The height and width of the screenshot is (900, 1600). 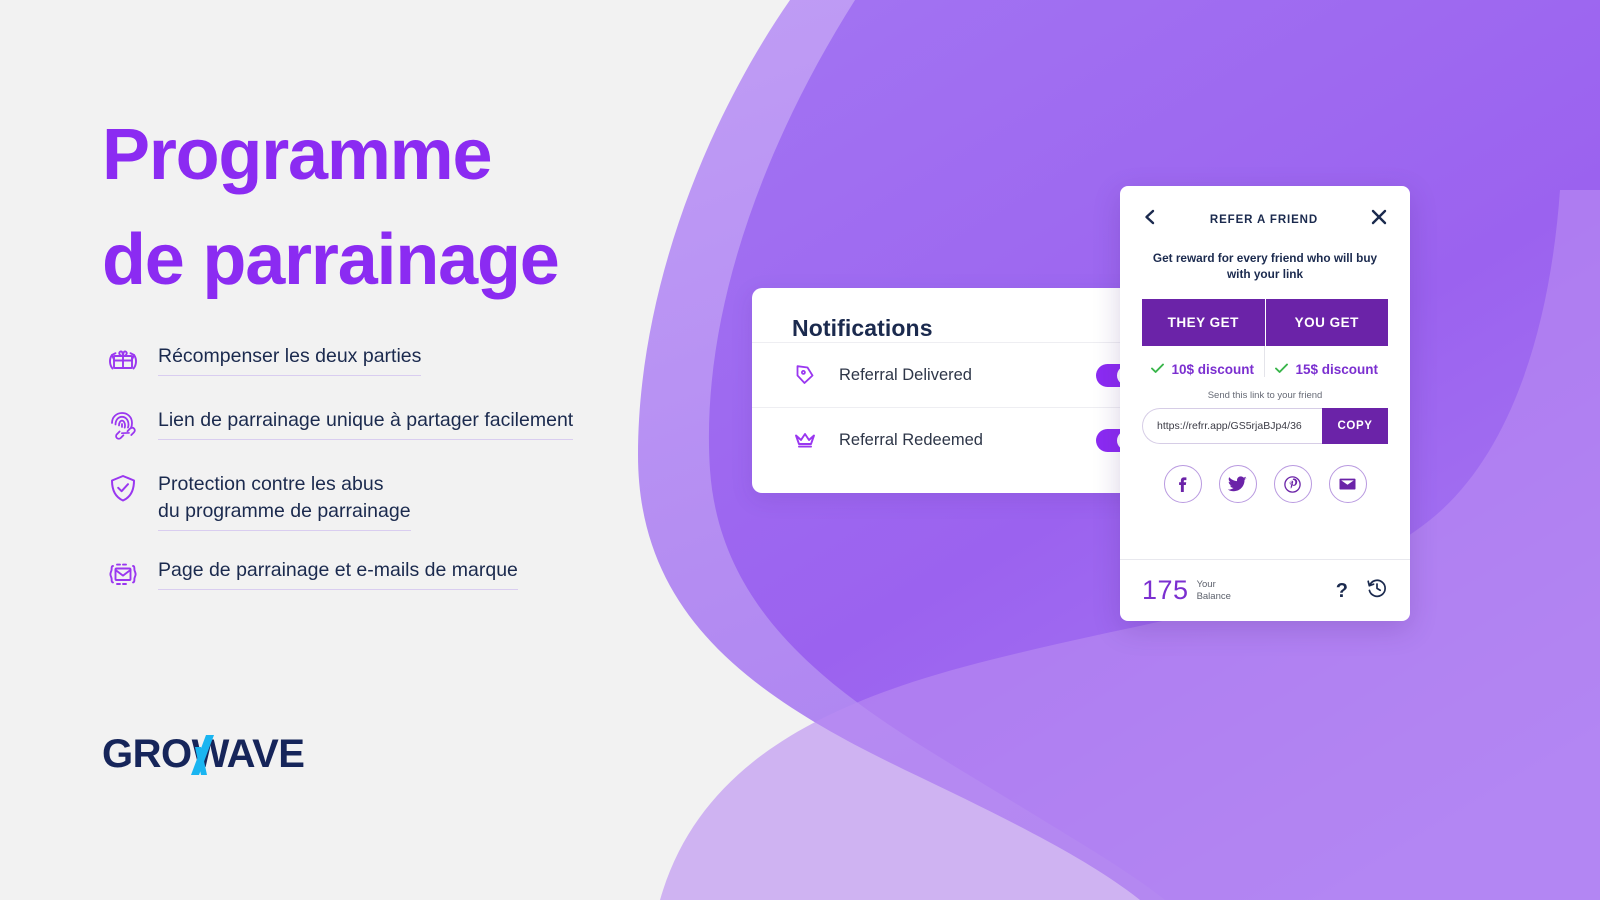 What do you see at coordinates (1165, 590) in the screenshot?
I see `balance-value: 175` at bounding box center [1165, 590].